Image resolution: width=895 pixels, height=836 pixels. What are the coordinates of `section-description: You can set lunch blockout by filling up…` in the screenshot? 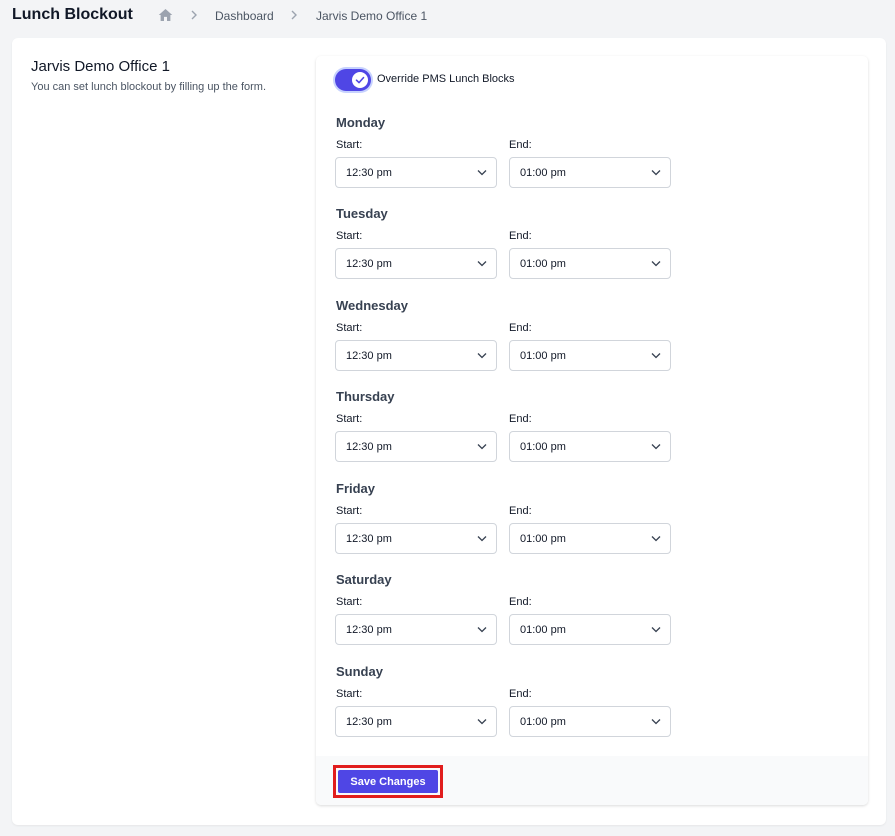 It's located at (149, 87).